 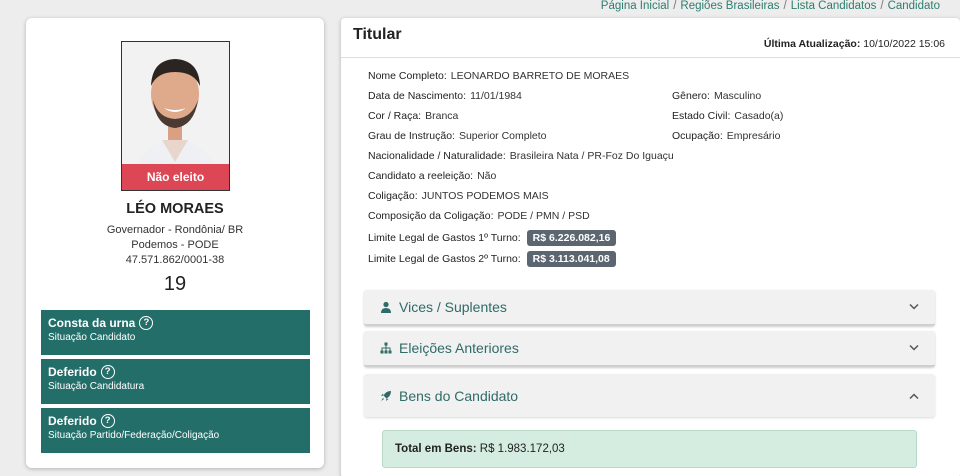 I want to click on field-birth-date: Data de Nascimento: 11/01/1984, so click(x=445, y=96).